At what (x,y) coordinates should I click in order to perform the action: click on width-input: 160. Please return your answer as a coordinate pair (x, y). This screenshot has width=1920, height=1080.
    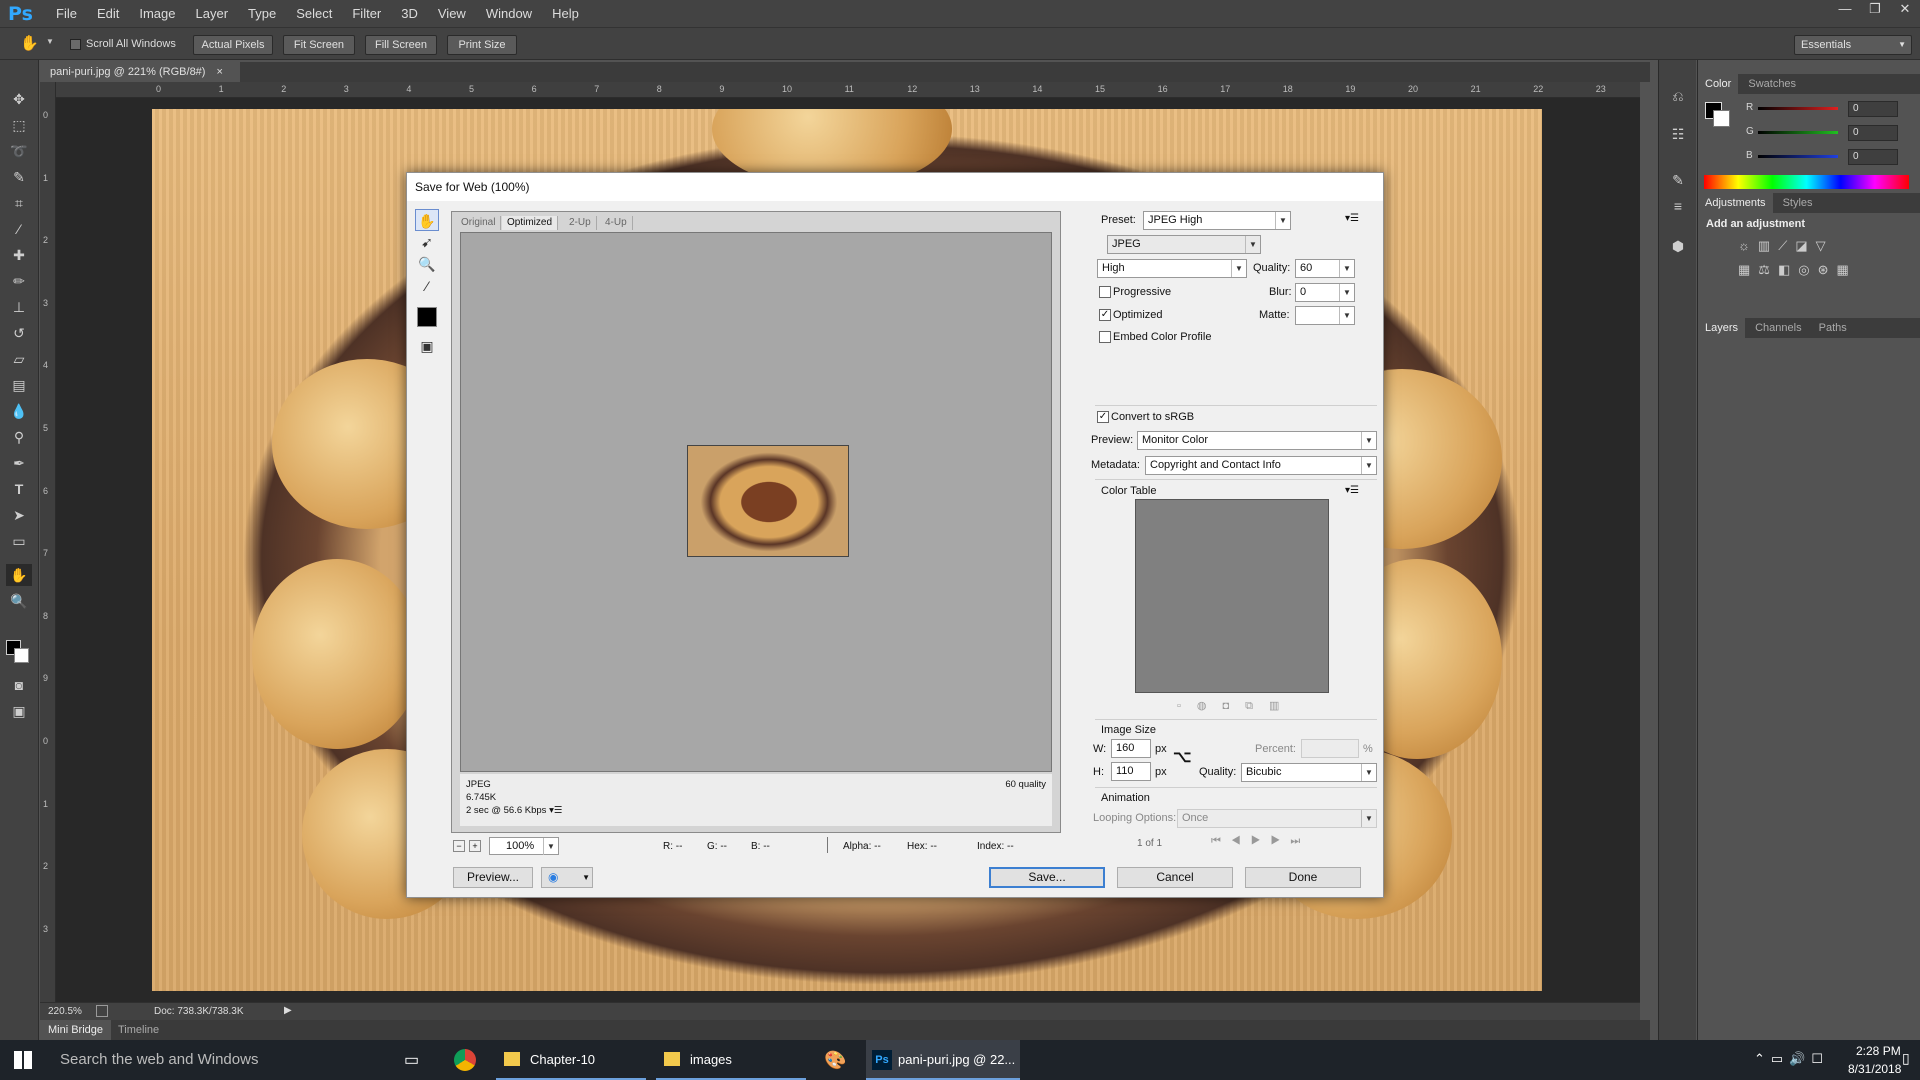
    Looking at the image, I should click on (1131, 748).